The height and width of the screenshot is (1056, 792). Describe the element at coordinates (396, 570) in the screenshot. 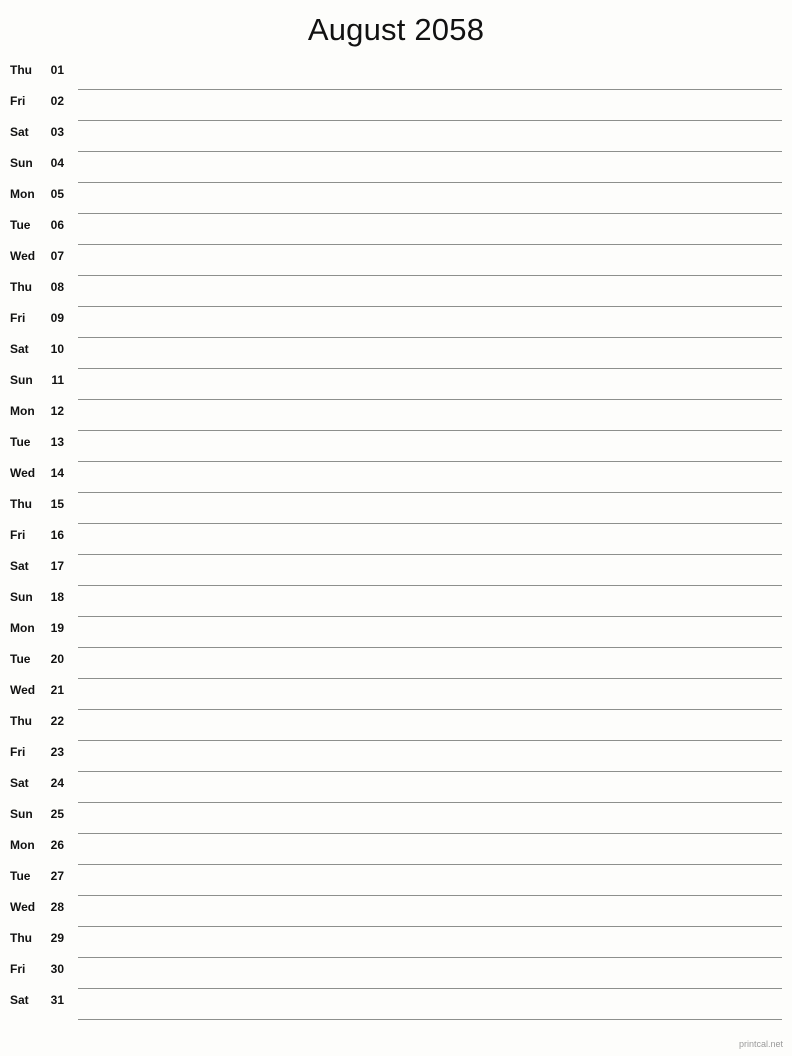

I see `day-row: Sat 17` at that location.